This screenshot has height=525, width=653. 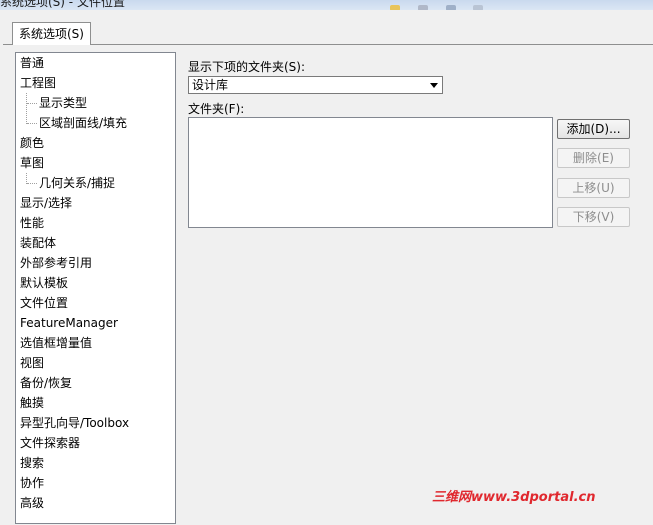 I want to click on move-down-button: 下移(V), so click(x=593, y=217).